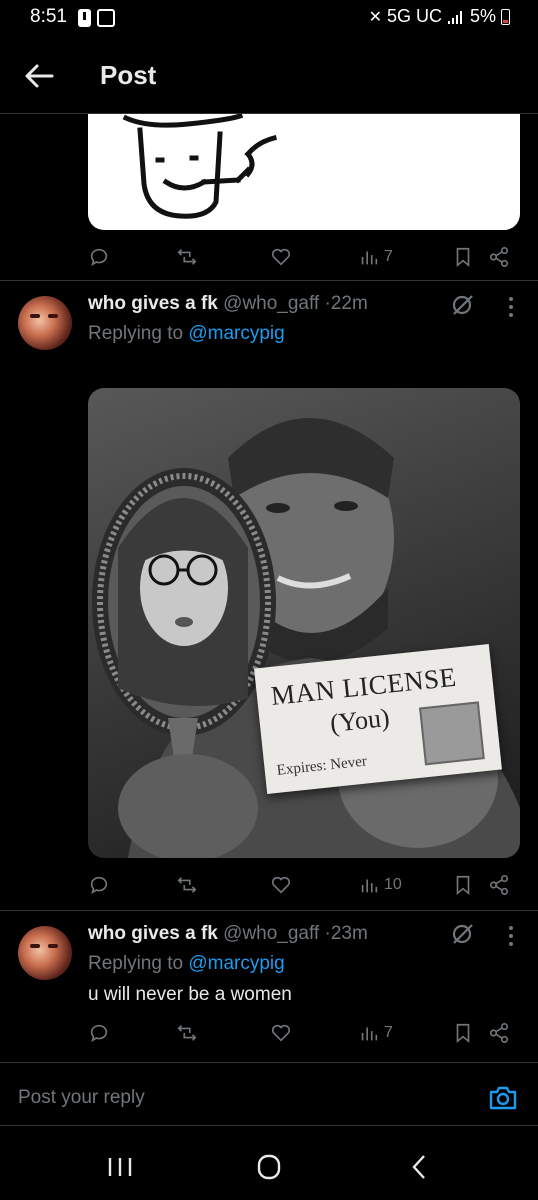 This screenshot has height=1200, width=538. I want to click on system-back-icon, so click(420, 1167).